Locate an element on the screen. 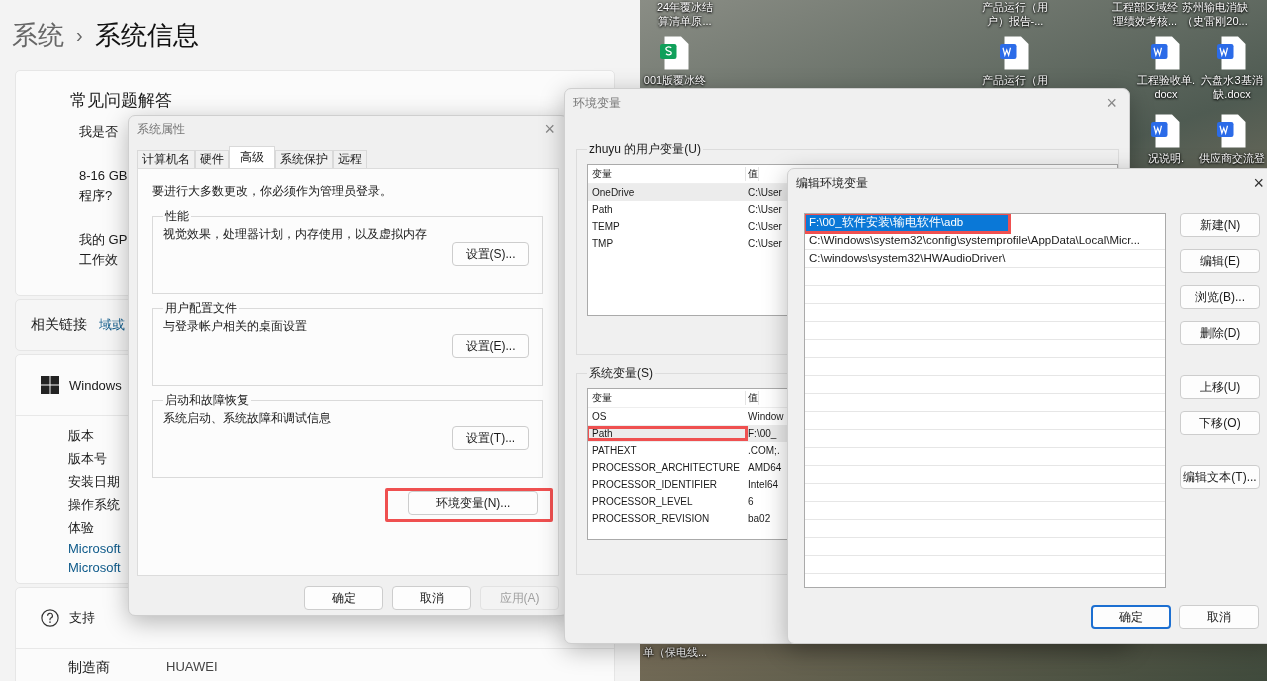  group-title: 启动和故障恢复 is located at coordinates (207, 400).